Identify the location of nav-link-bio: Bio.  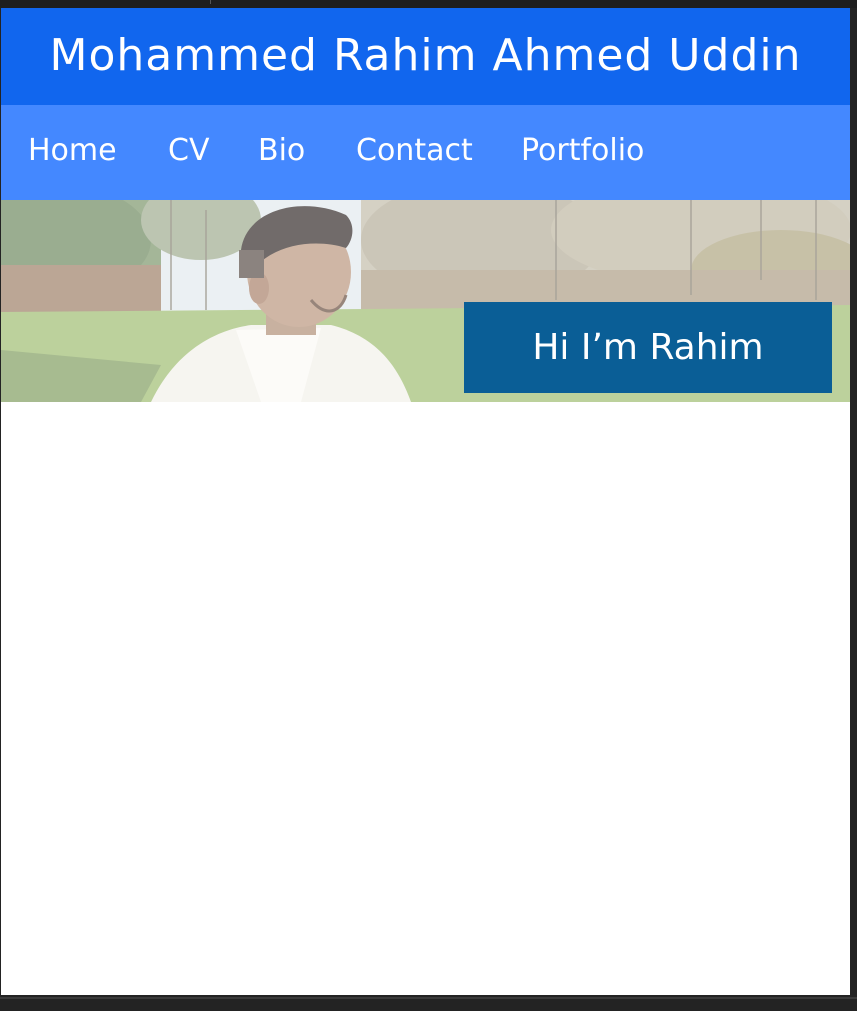
(281, 151).